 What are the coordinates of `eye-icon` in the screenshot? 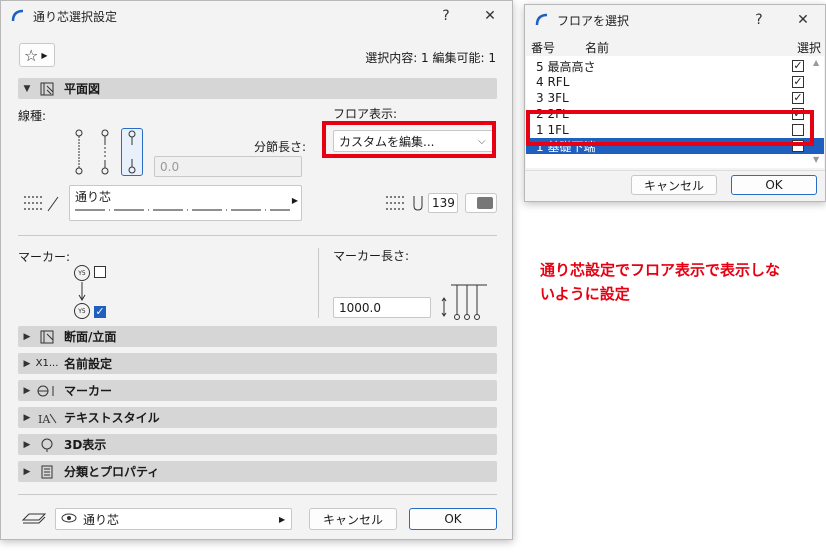 It's located at (70, 519).